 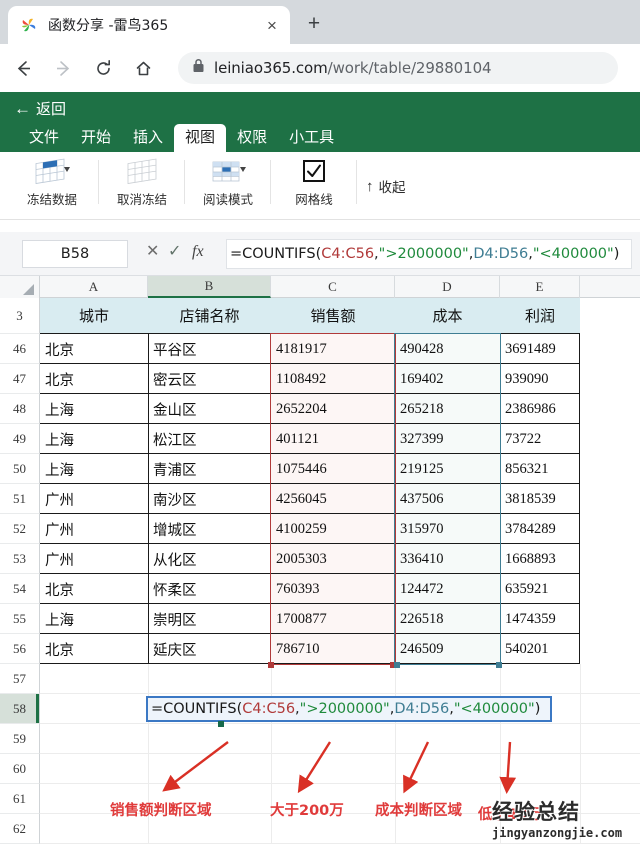 What do you see at coordinates (540, 589) in the screenshot?
I see `cell-r54-c4: 635921` at bounding box center [540, 589].